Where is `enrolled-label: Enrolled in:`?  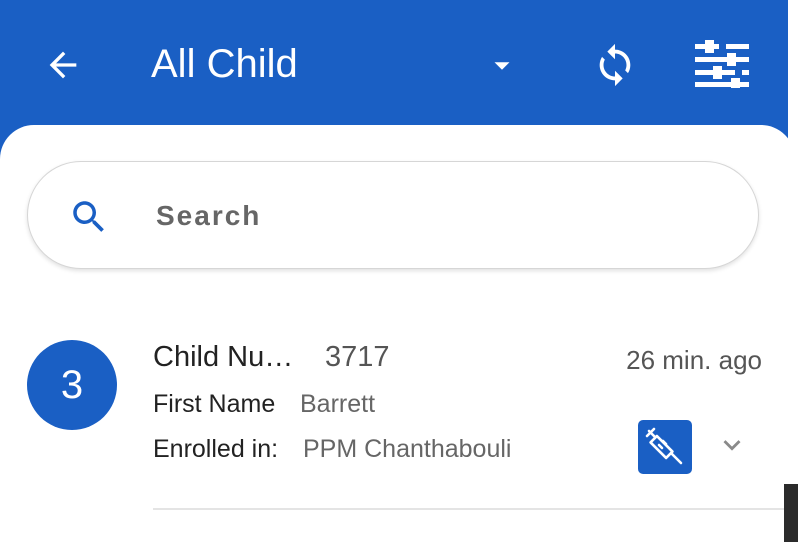
enrolled-label: Enrolled in: is located at coordinates (216, 449).